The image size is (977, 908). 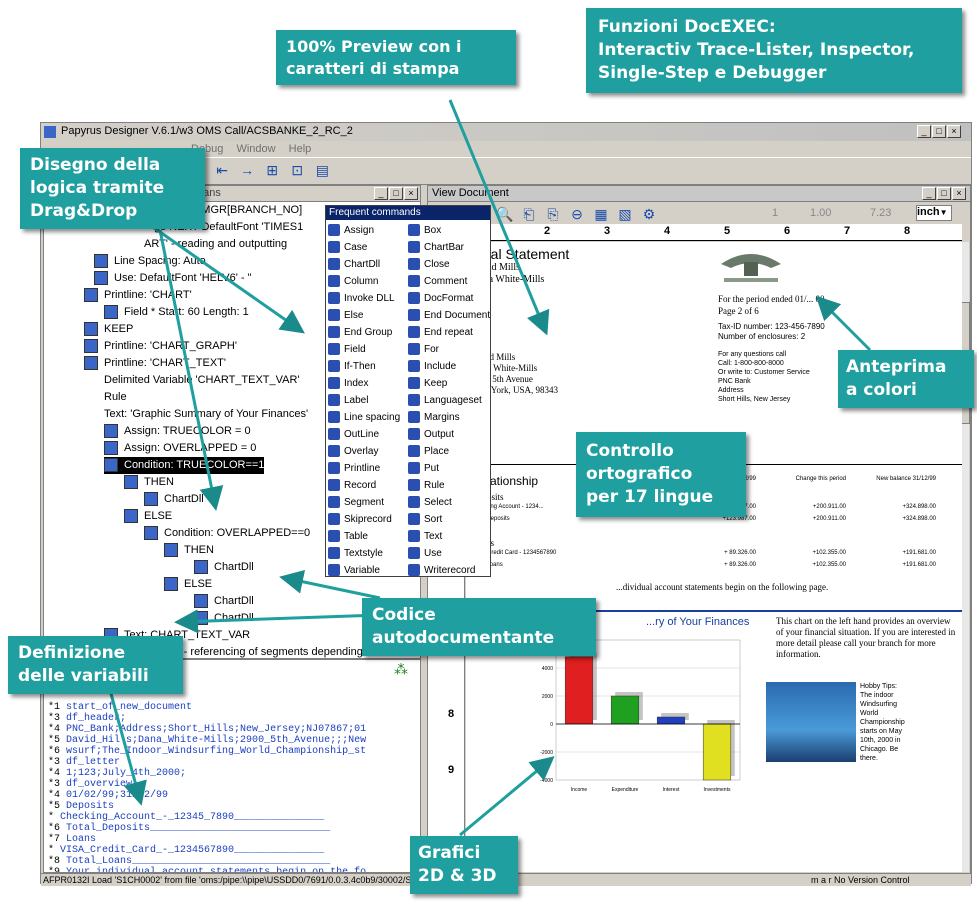 I want to click on callout-grafici: Grafici 2D & 3D, so click(x=464, y=865).